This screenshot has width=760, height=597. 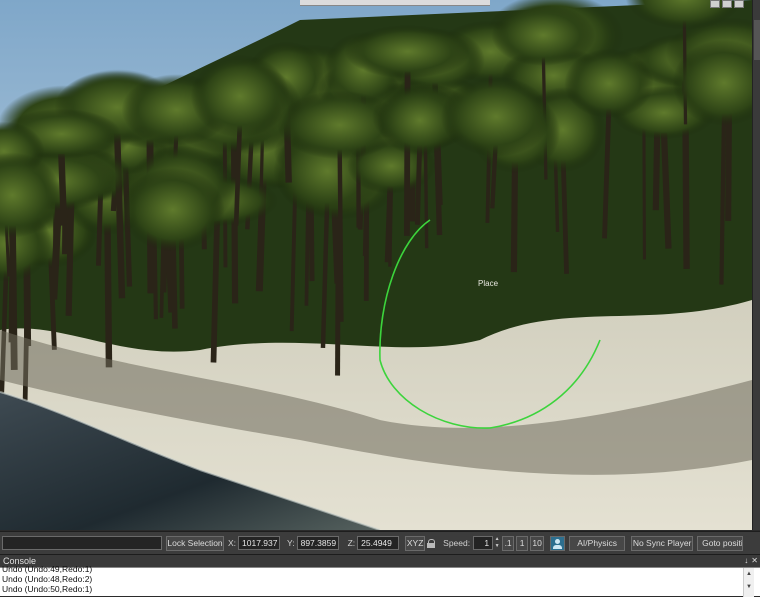 I want to click on place-cursor-label: Place, so click(x=488, y=283).